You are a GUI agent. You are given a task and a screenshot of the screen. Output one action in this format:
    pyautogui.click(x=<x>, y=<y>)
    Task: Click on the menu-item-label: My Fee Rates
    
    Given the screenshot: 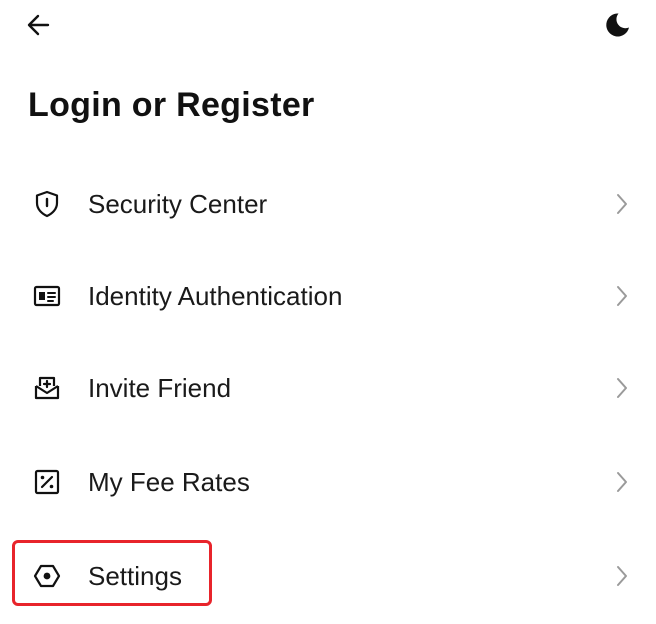 What is the action you would take?
    pyautogui.click(x=169, y=481)
    